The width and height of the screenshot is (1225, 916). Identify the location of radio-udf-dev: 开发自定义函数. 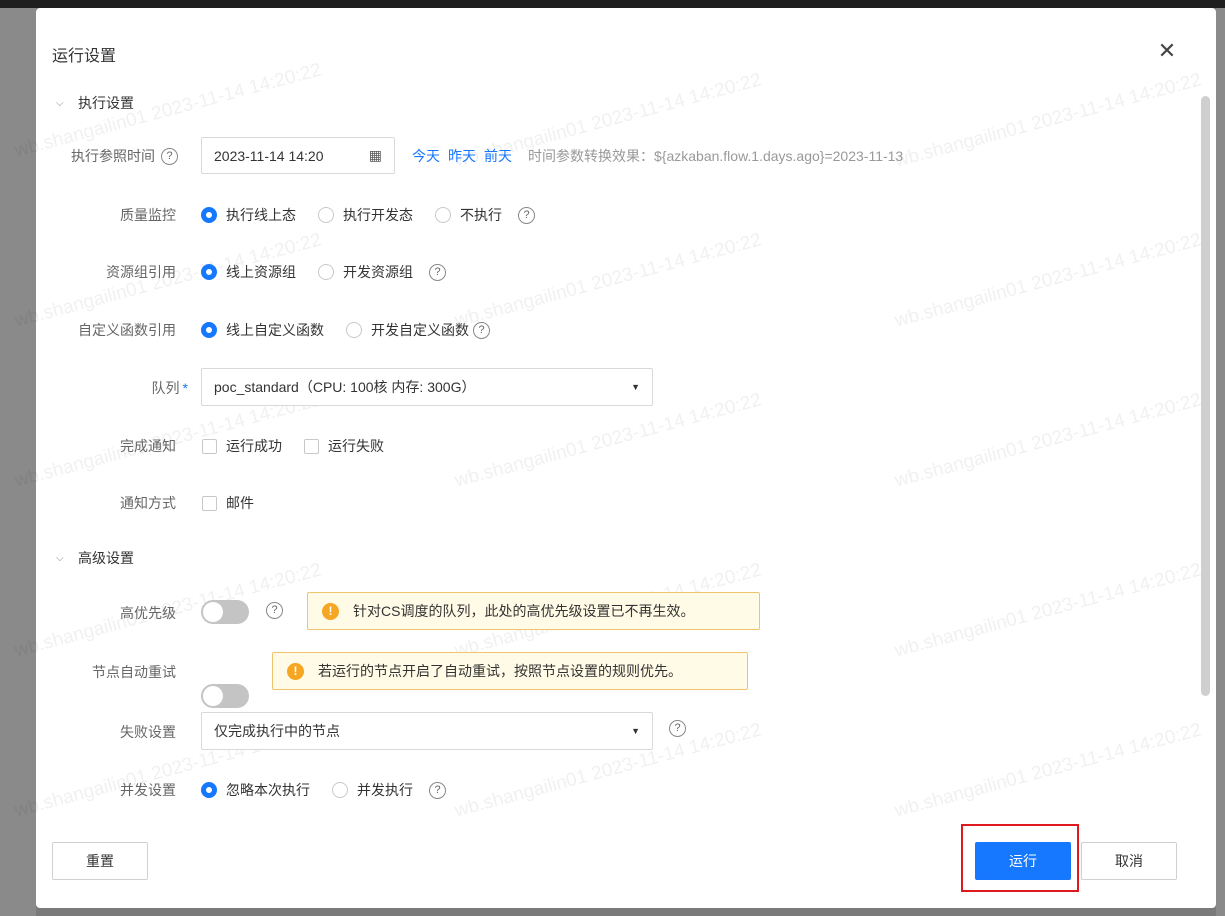
(407, 330).